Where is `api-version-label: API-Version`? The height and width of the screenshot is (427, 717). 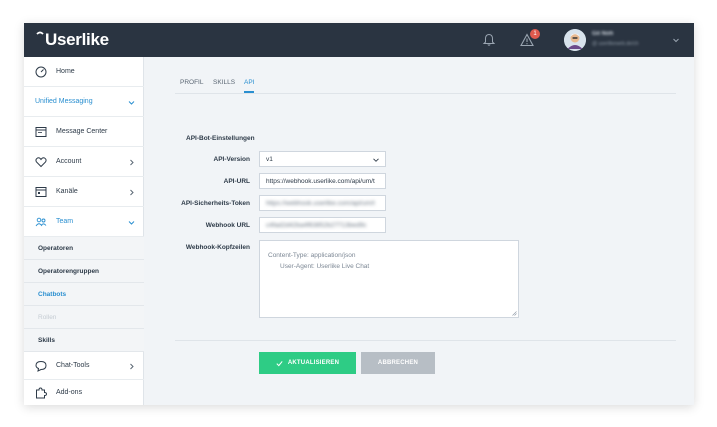
api-version-label: API-Version is located at coordinates (231, 159).